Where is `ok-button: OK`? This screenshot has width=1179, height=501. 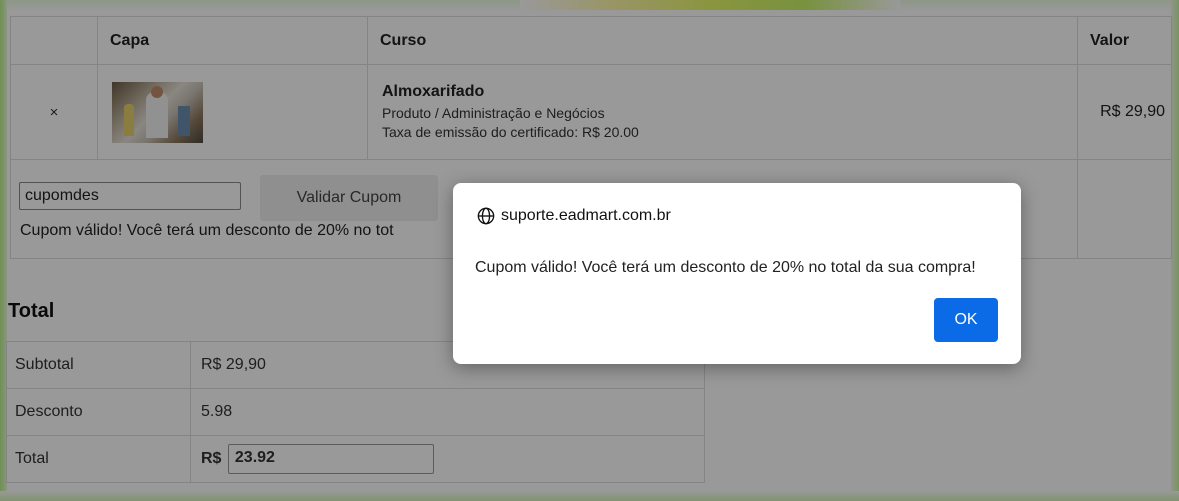 ok-button: OK is located at coordinates (966, 320).